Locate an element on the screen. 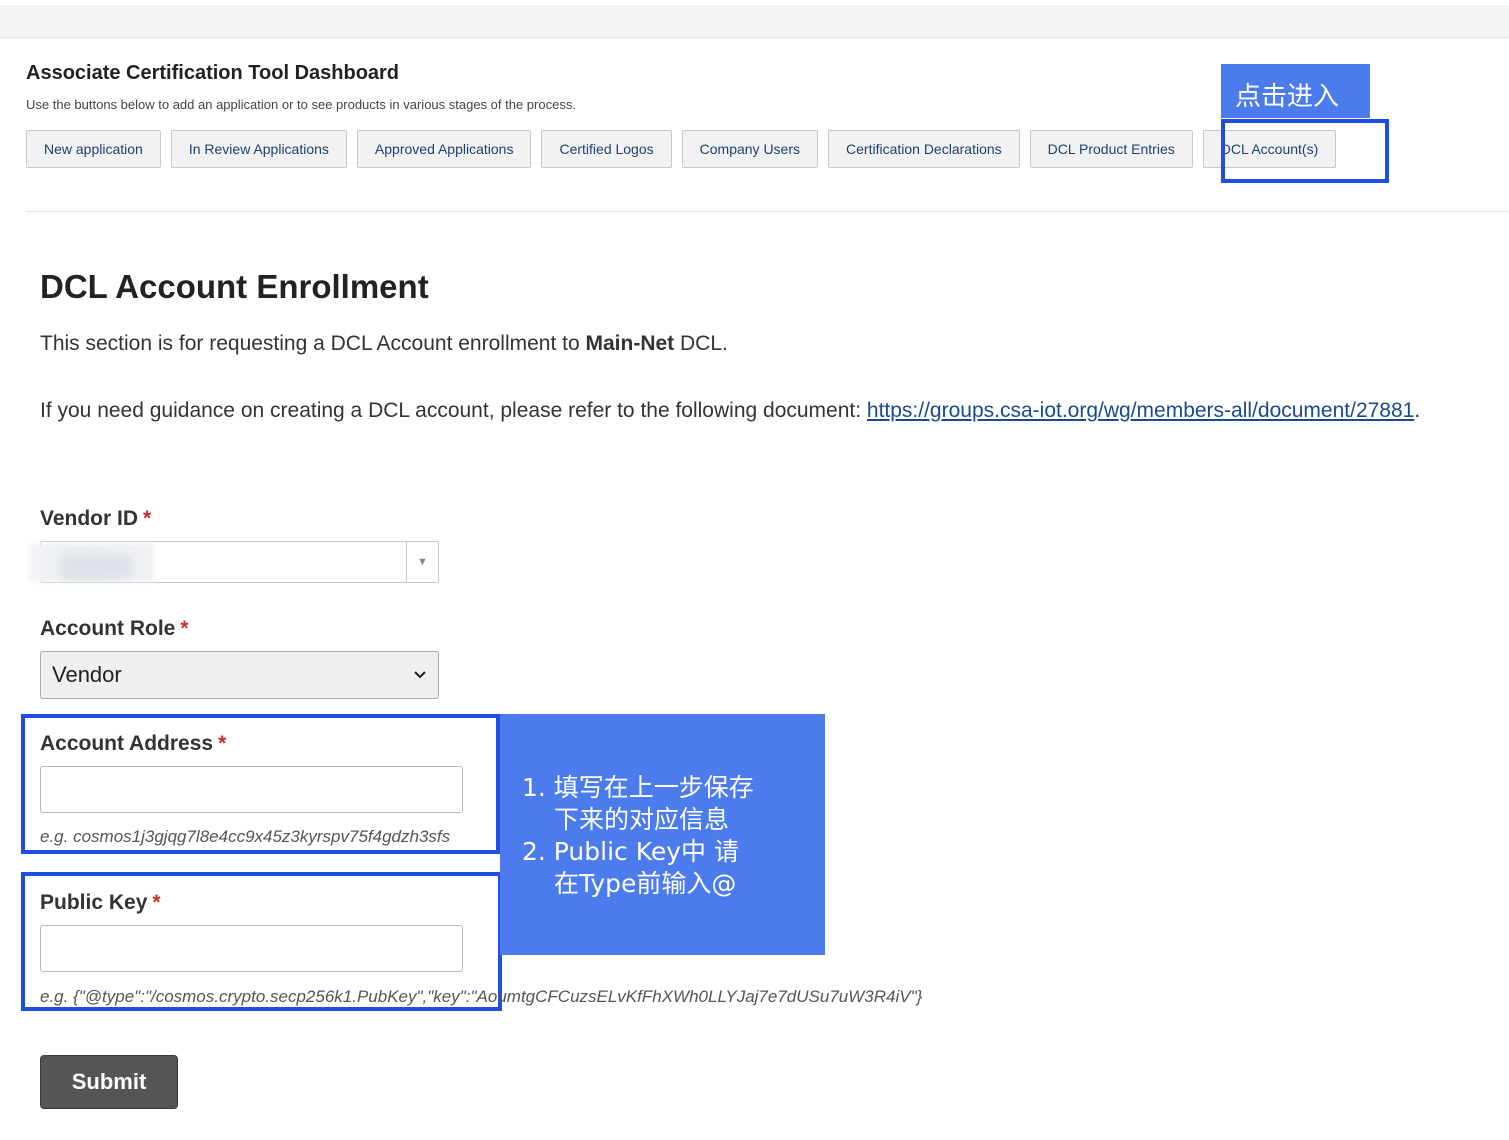 Image resolution: width=1509 pixels, height=1140 pixels. account-role-label: Account Role * is located at coordinates (114, 629).